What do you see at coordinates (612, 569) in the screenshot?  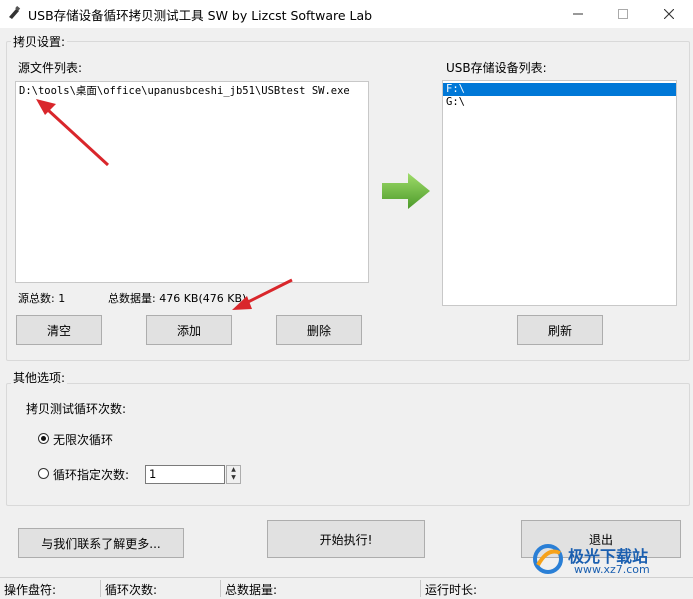 I see `watermark-url: www.xz7.com` at bounding box center [612, 569].